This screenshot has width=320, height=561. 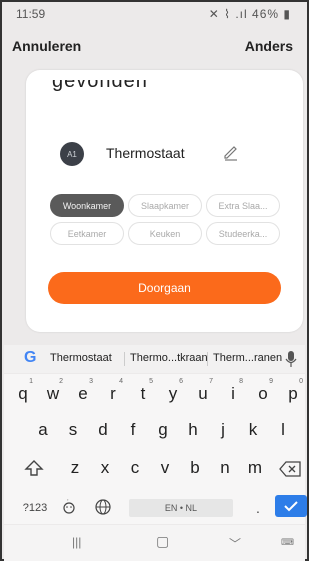 I want to click on key-label: w, so click(x=53, y=393).